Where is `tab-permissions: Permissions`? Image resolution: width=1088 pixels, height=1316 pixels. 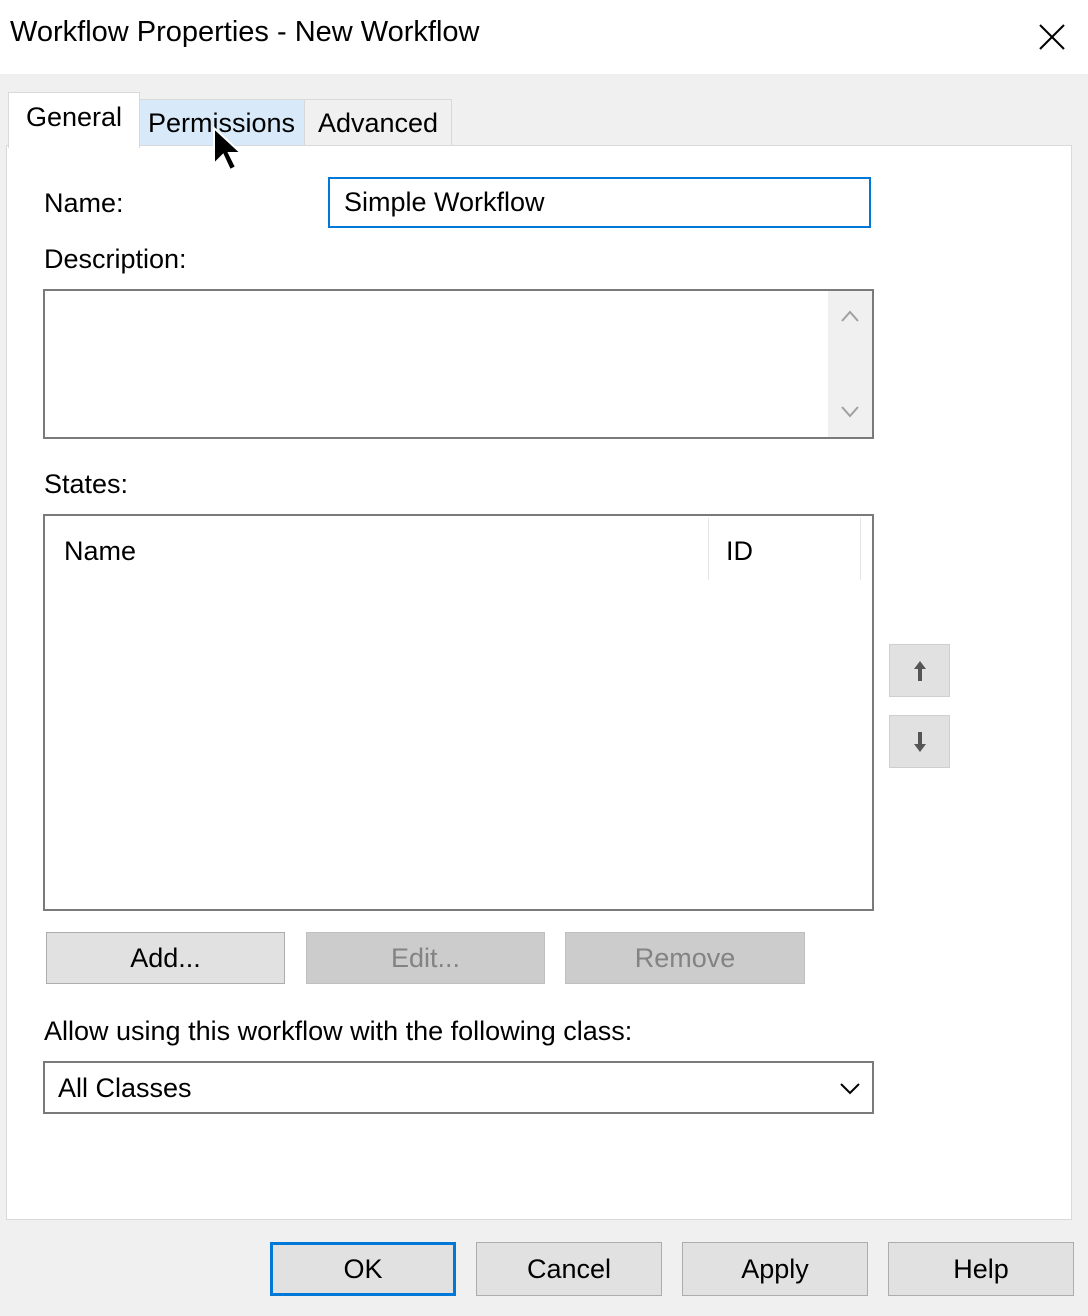 tab-permissions: Permissions is located at coordinates (221, 122).